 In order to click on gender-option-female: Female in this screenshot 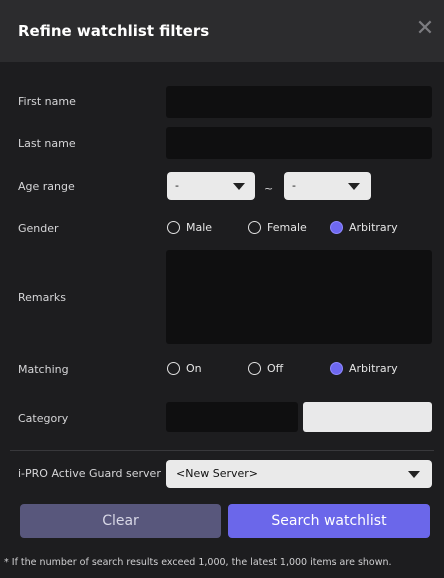, I will do `click(277, 227)`.